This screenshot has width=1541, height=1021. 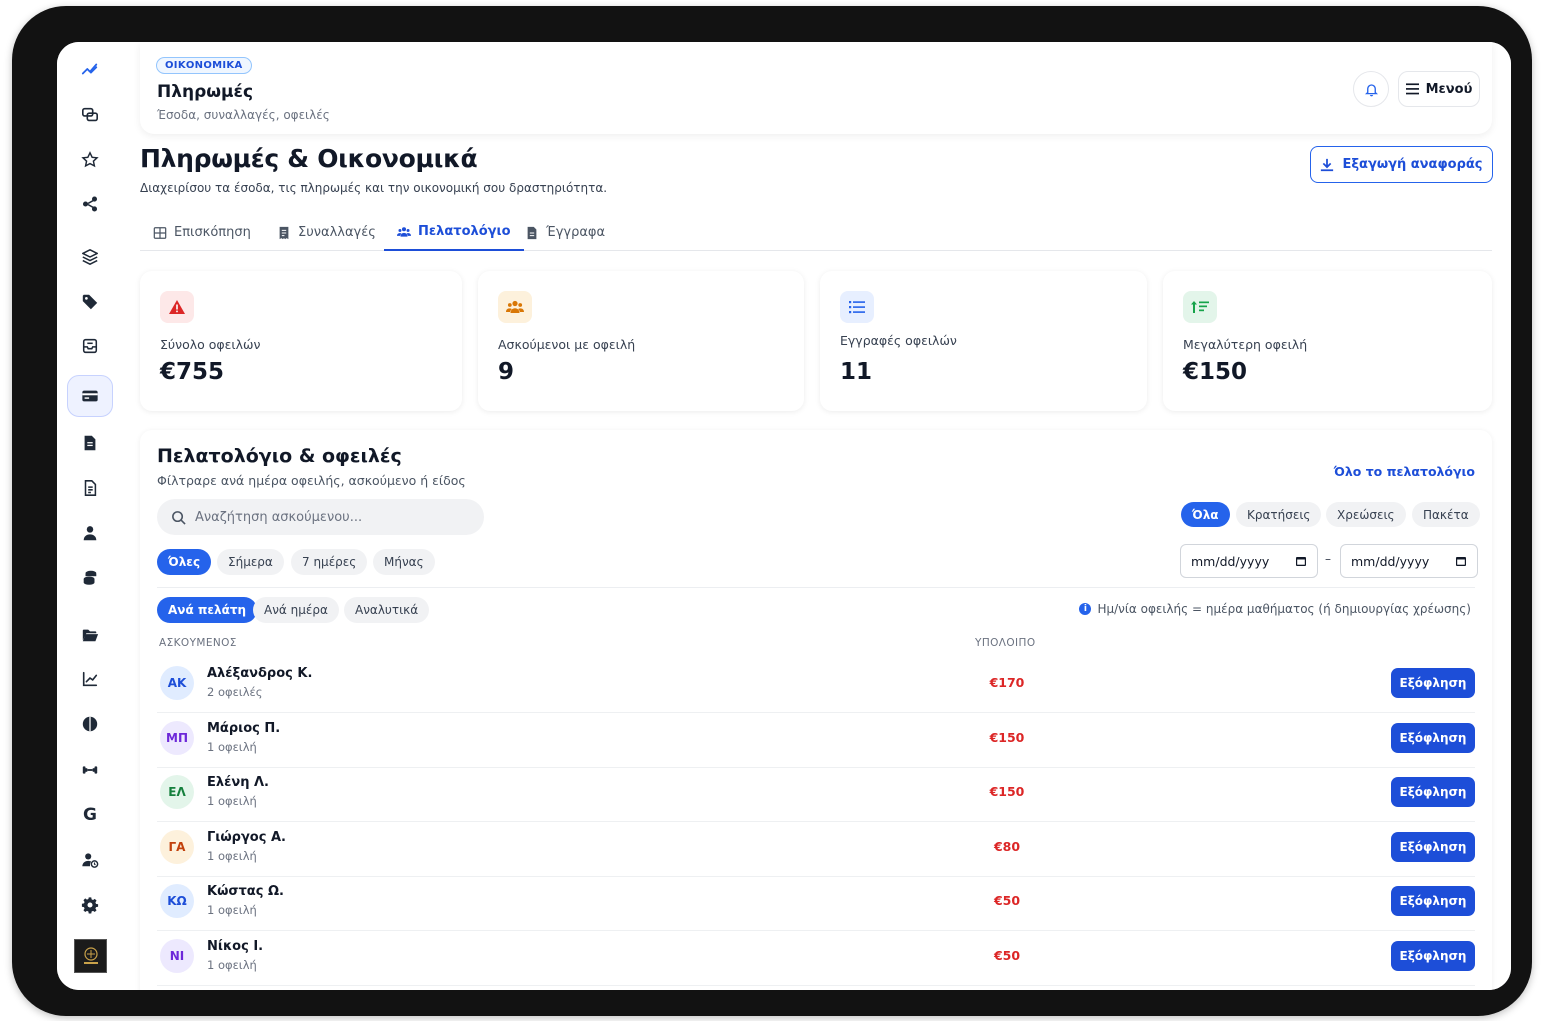 I want to click on menu-label: Μενού, so click(x=1449, y=89).